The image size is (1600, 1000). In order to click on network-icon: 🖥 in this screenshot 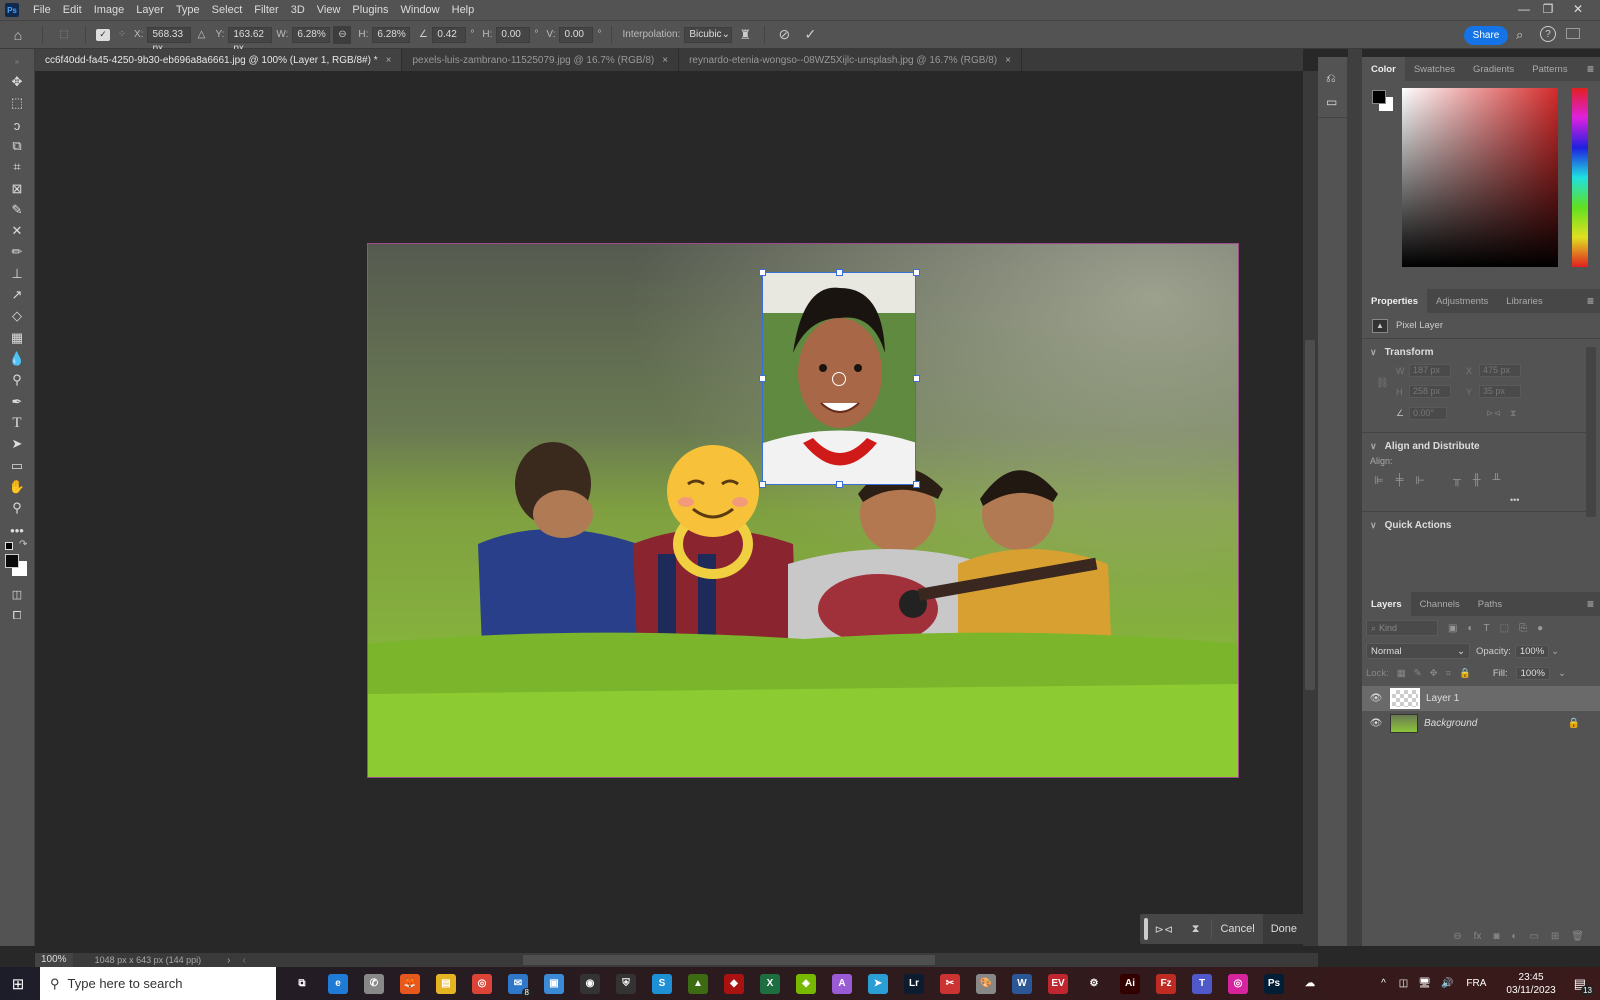, I will do `click(1424, 983)`.